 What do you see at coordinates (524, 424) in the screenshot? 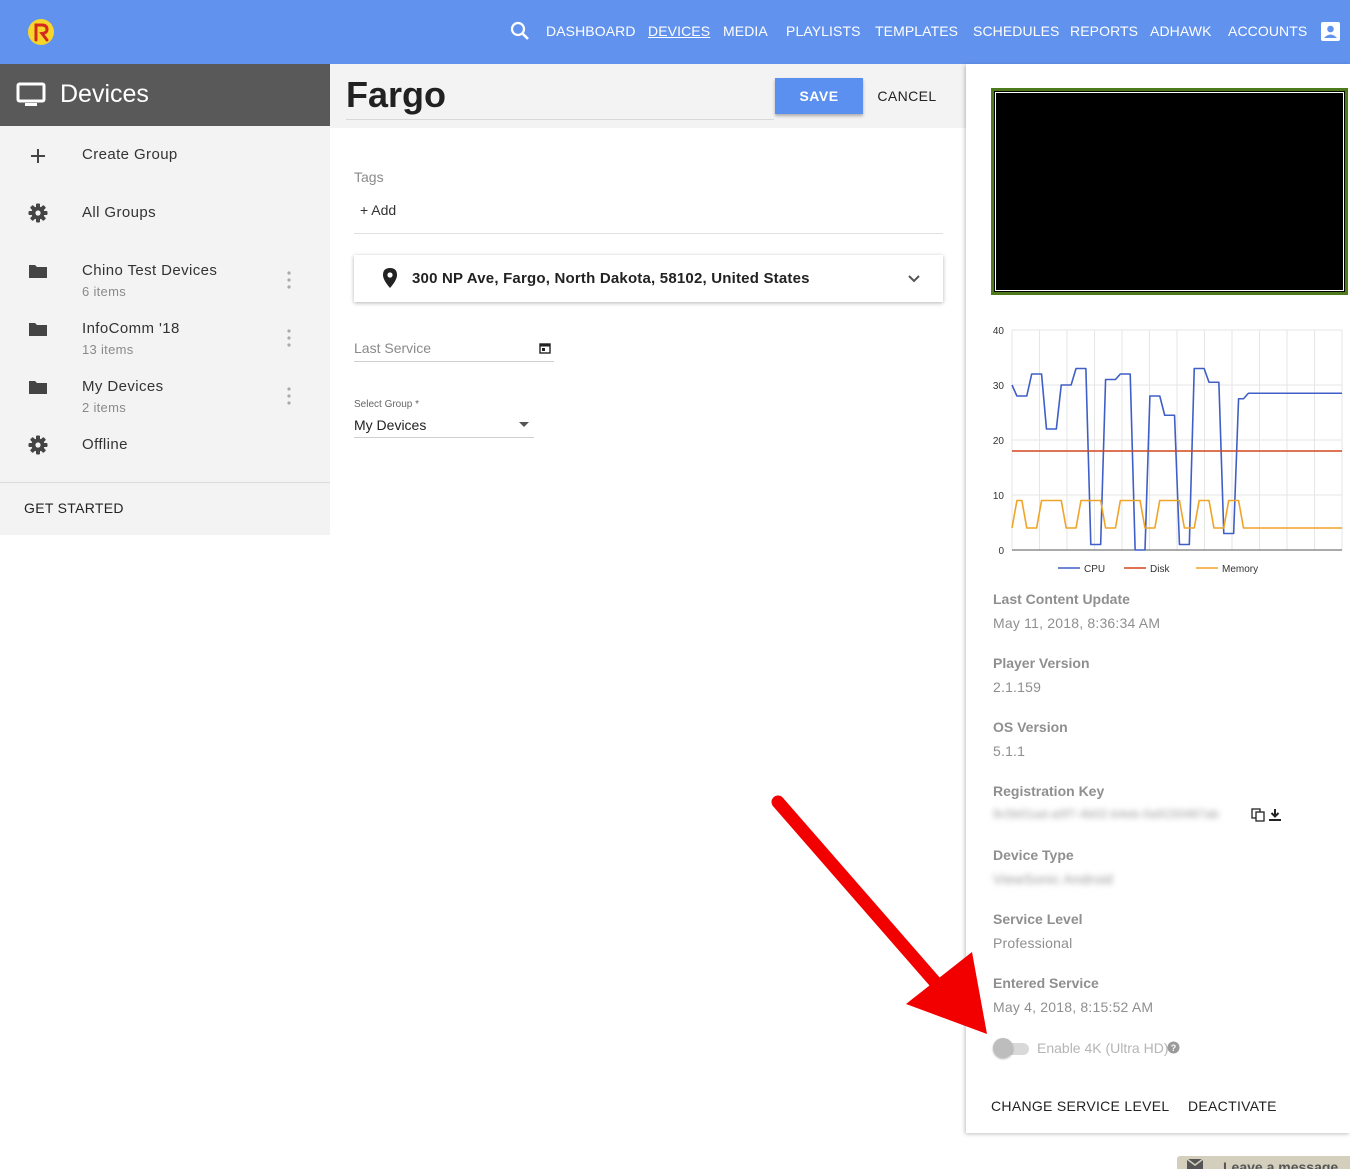
I see `dropdown-caret-icon` at bounding box center [524, 424].